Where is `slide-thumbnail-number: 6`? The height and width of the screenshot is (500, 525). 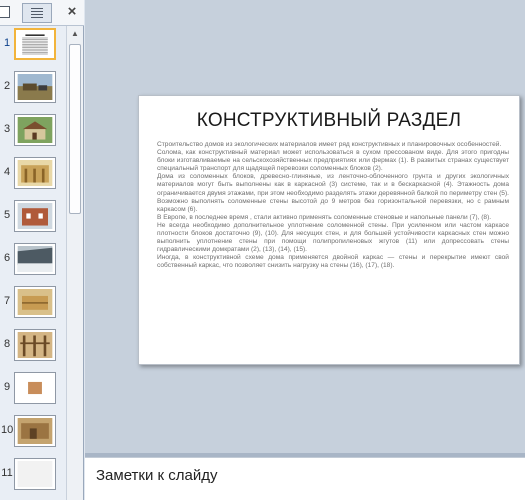
slide-thumbnail-number: 6 is located at coordinates (7, 258).